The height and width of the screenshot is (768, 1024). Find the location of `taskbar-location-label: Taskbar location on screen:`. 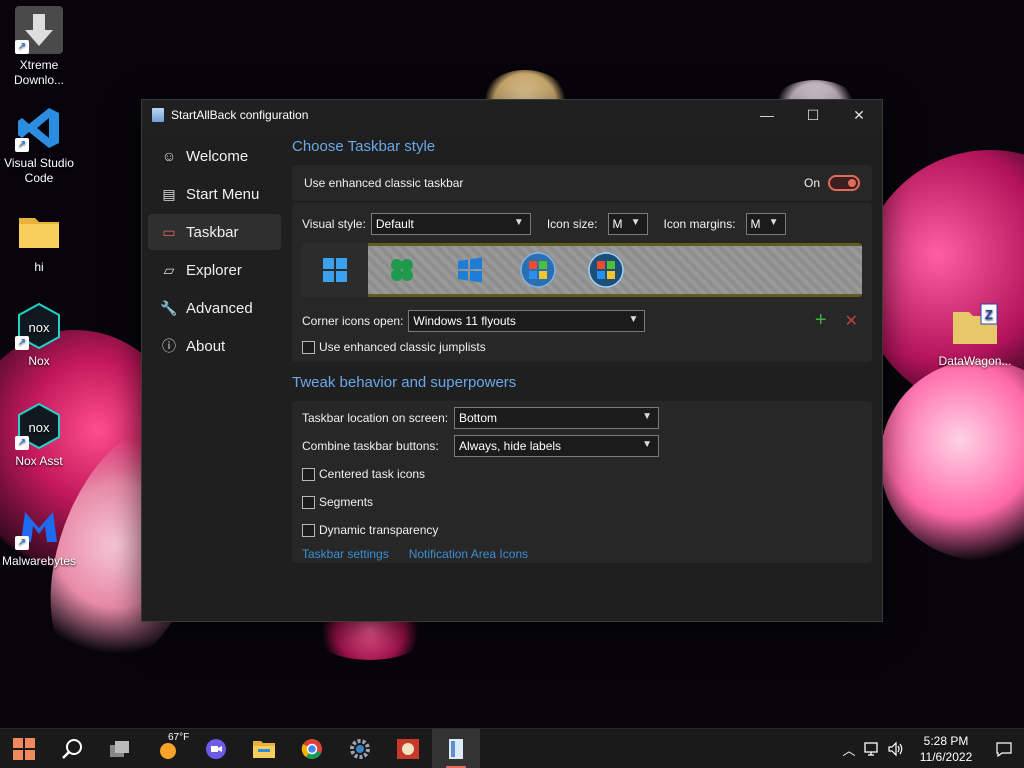

taskbar-location-label: Taskbar location on screen: is located at coordinates (375, 418).